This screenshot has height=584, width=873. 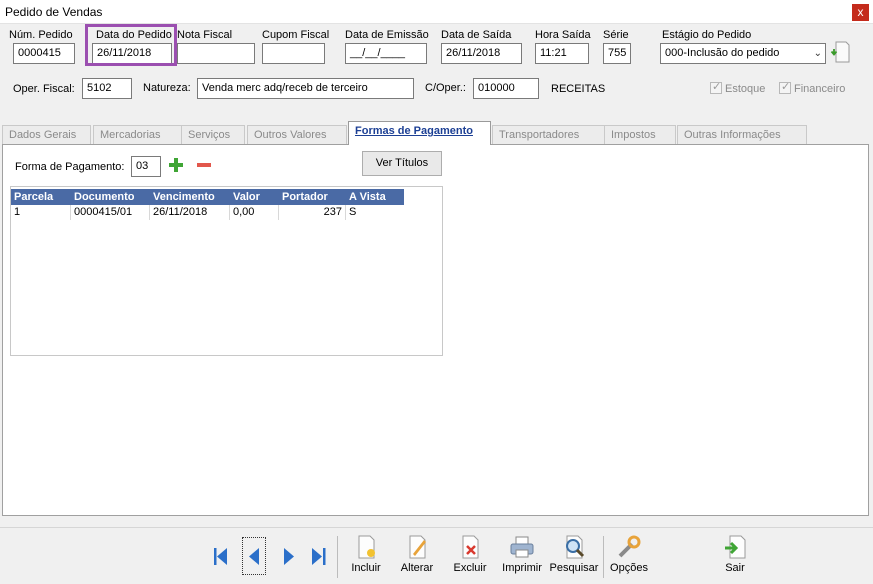 I want to click on excluir-button: Excluir, so click(x=470, y=554).